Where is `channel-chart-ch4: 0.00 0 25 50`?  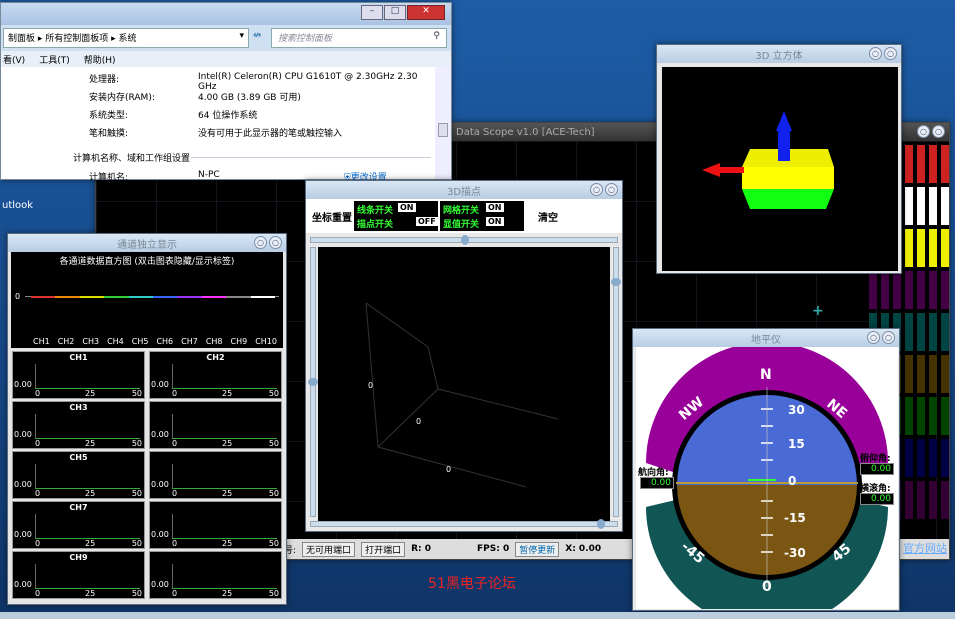
channel-chart-ch4: 0.00 0 25 50 is located at coordinates (215, 425).